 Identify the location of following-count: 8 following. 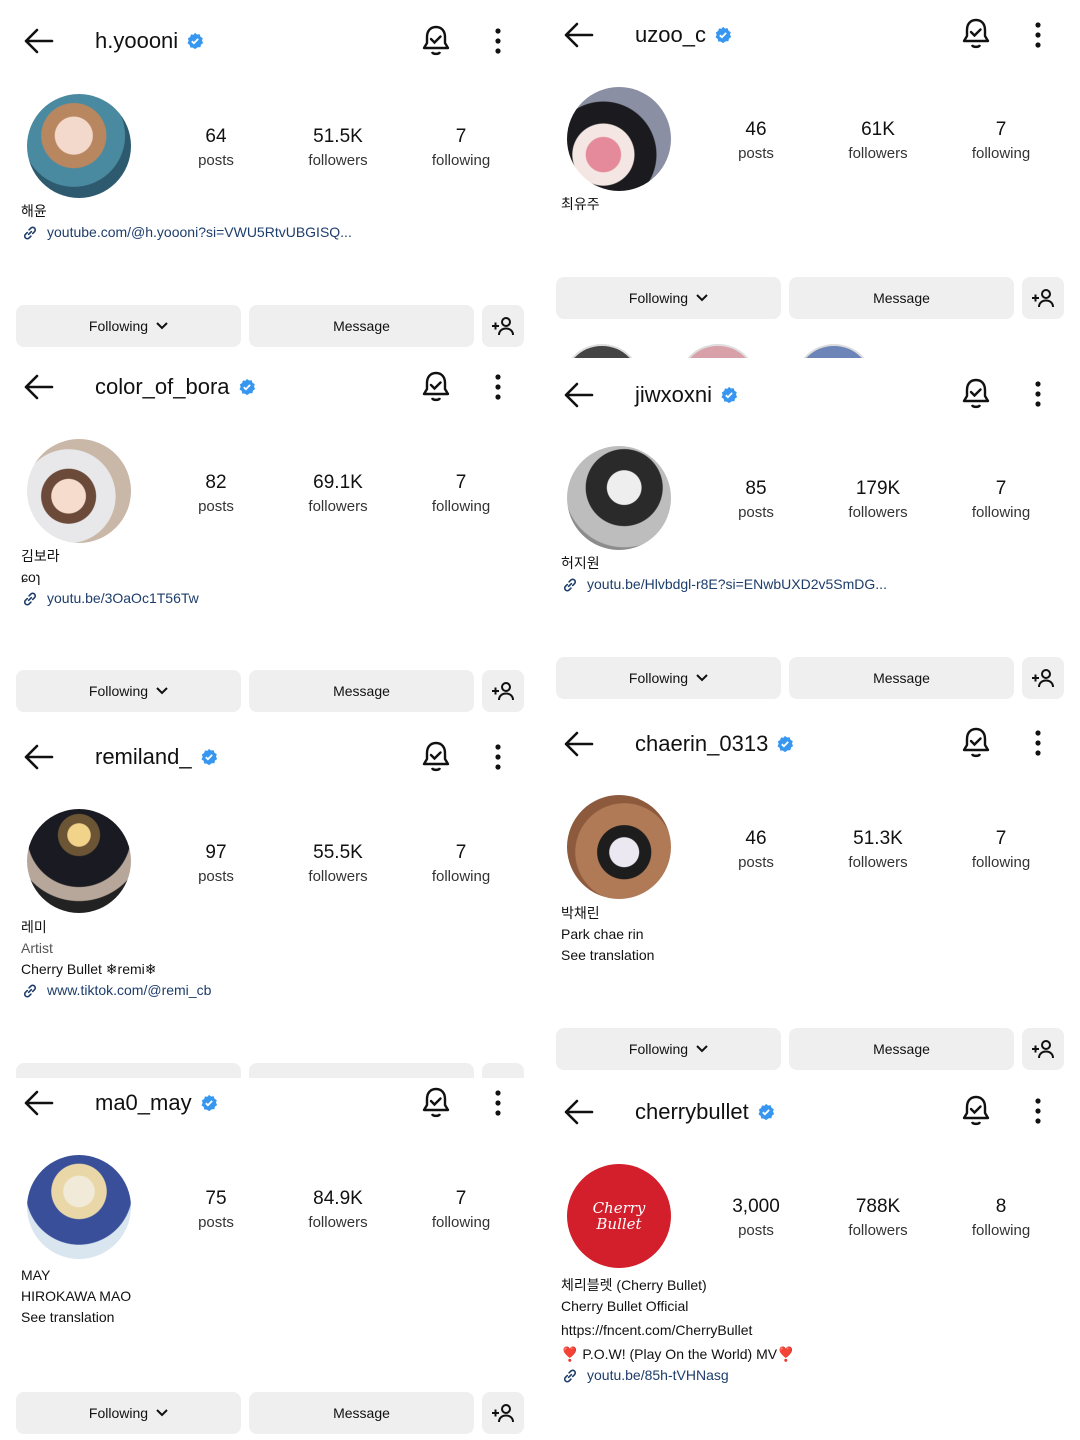
(1001, 1217).